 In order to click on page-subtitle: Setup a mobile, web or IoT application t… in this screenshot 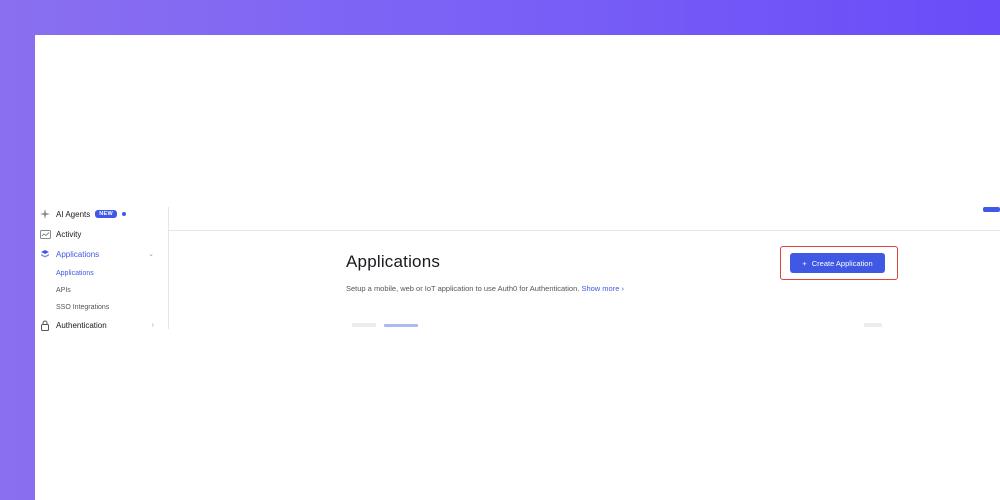, I will do `click(485, 288)`.